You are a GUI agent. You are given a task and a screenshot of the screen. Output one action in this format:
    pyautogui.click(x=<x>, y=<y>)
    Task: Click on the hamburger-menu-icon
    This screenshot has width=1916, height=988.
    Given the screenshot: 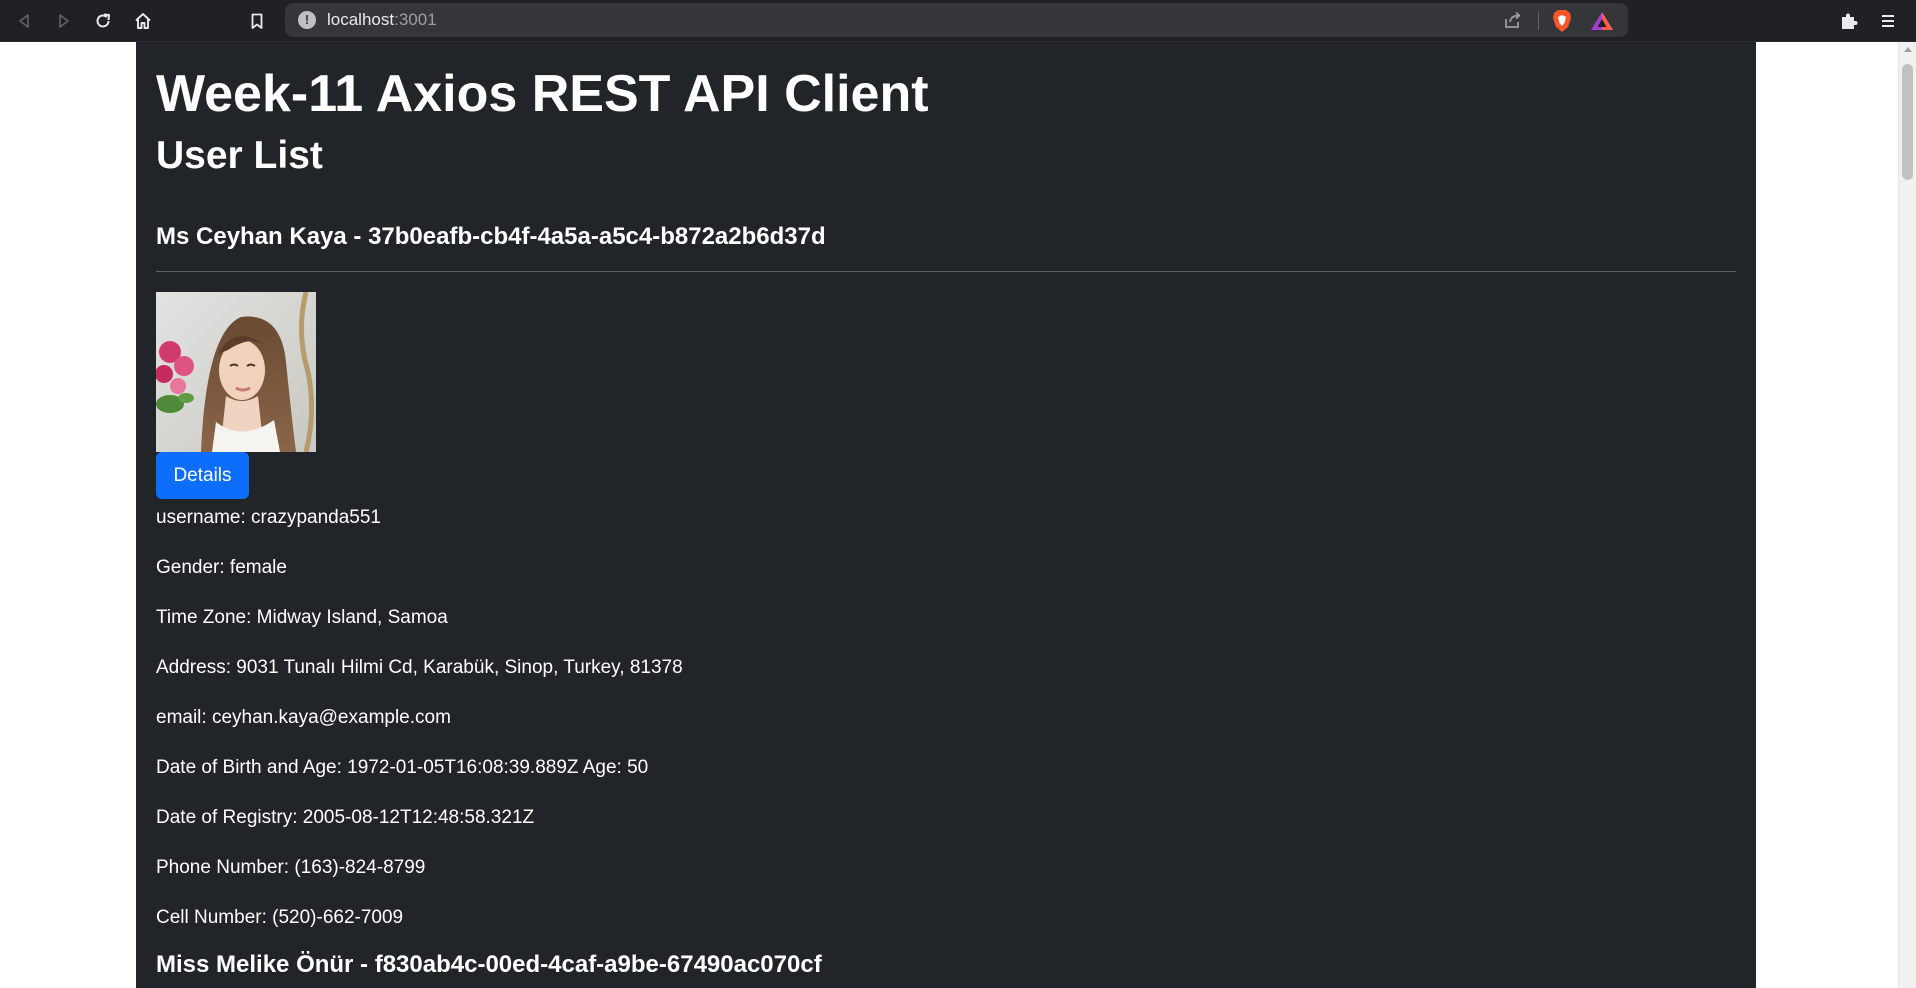 What is the action you would take?
    pyautogui.click(x=1888, y=21)
    